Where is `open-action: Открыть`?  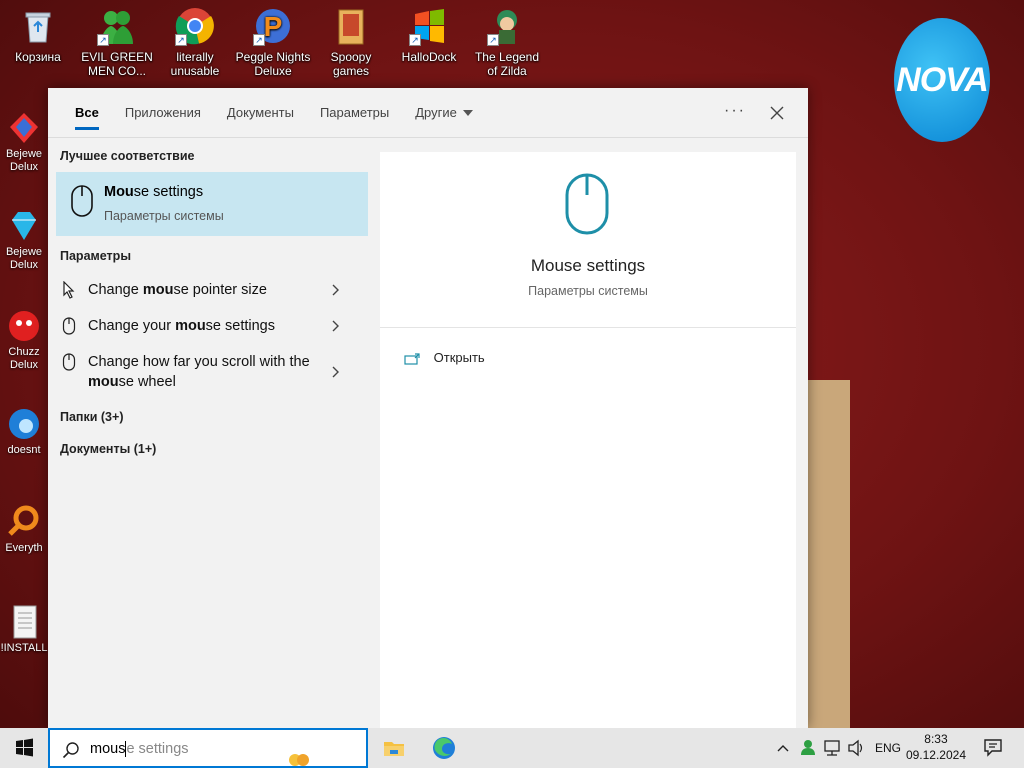 open-action: Открыть is located at coordinates (444, 357).